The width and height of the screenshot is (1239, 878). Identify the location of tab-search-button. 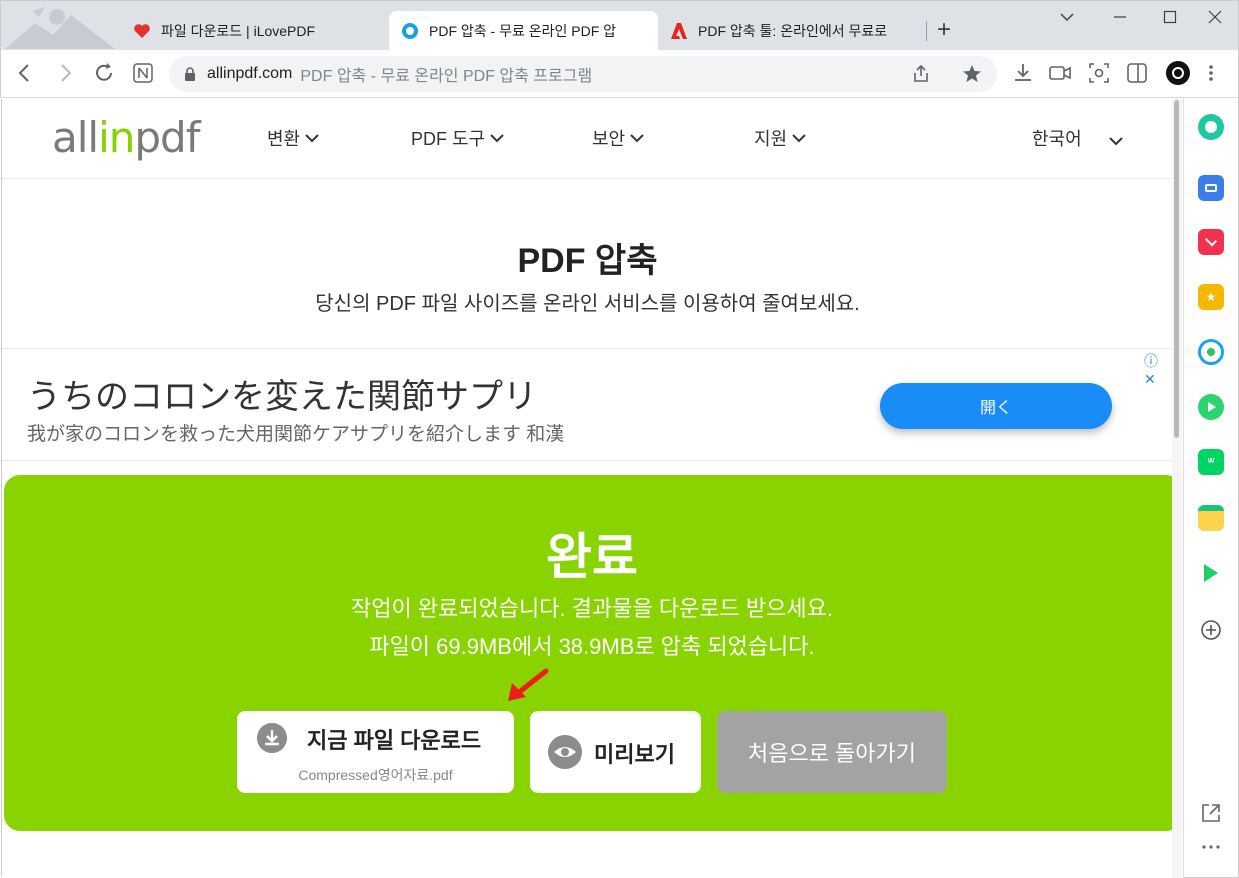
(1067, 19).